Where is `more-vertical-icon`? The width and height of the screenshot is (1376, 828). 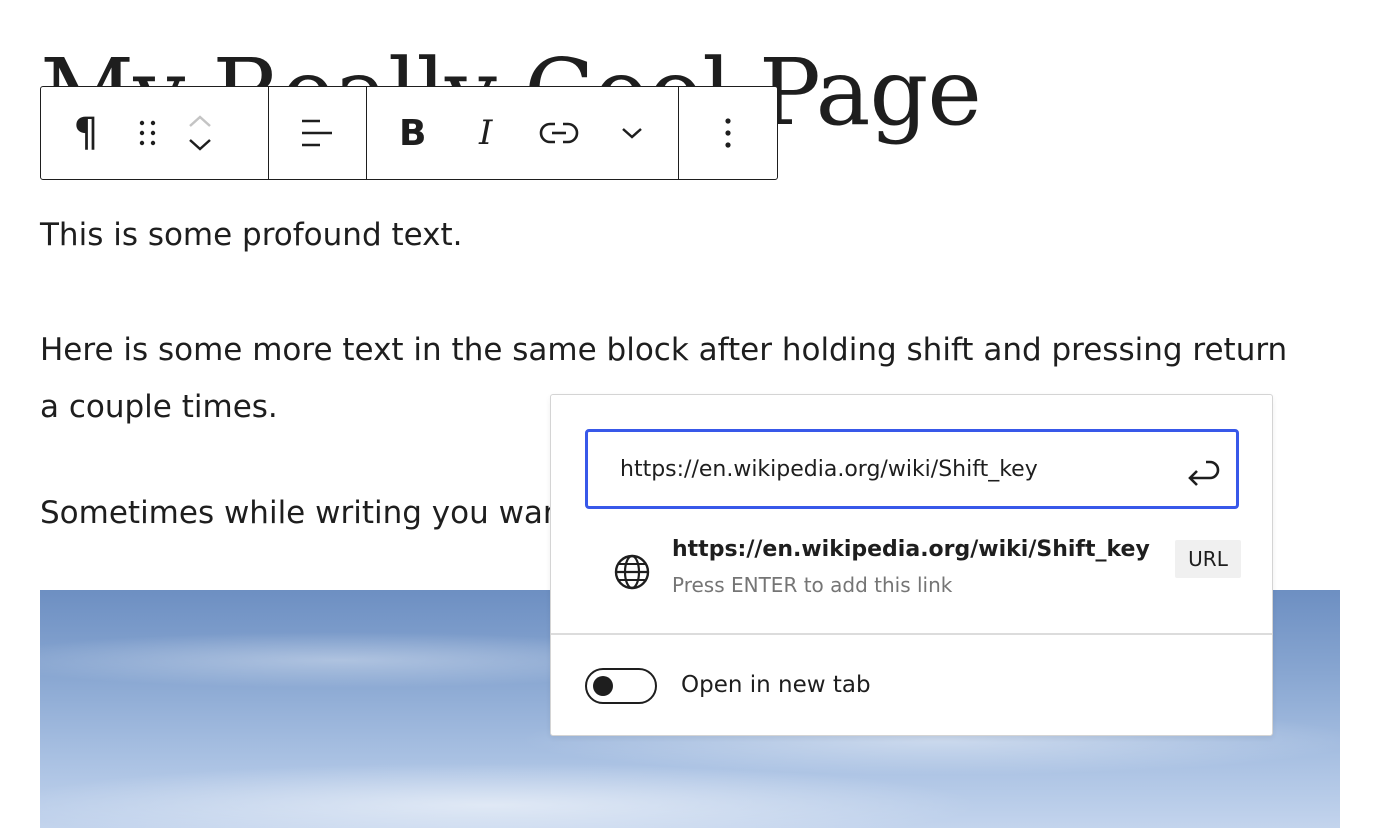
more-vertical-icon is located at coordinates (728, 133).